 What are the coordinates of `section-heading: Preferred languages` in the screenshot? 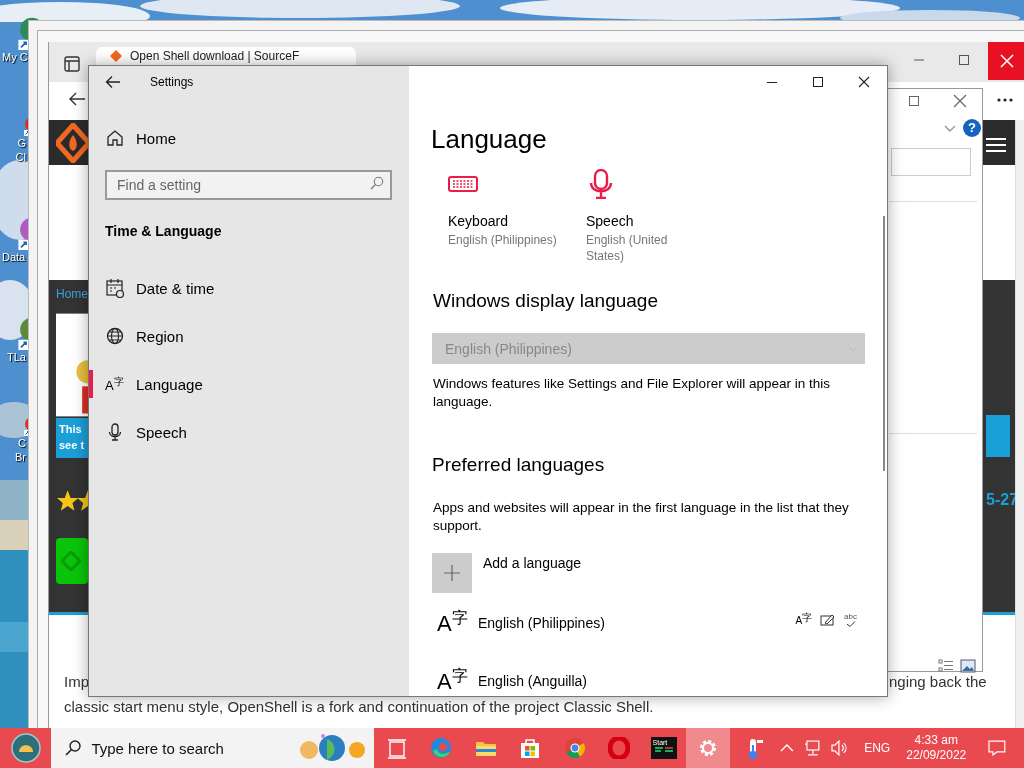 It's located at (518, 465).